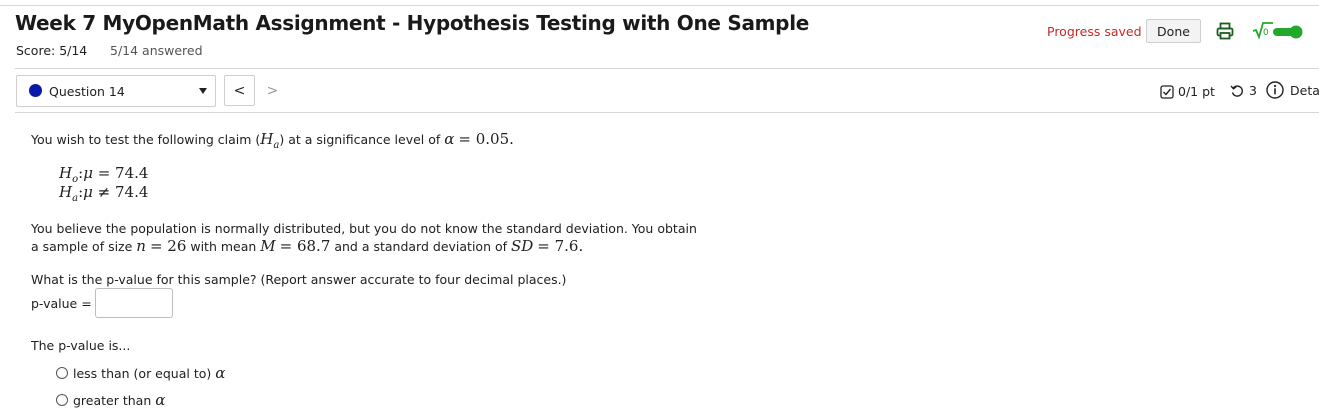 The width and height of the screenshot is (1319, 414). I want to click on checkbox-icon, so click(1167, 91).